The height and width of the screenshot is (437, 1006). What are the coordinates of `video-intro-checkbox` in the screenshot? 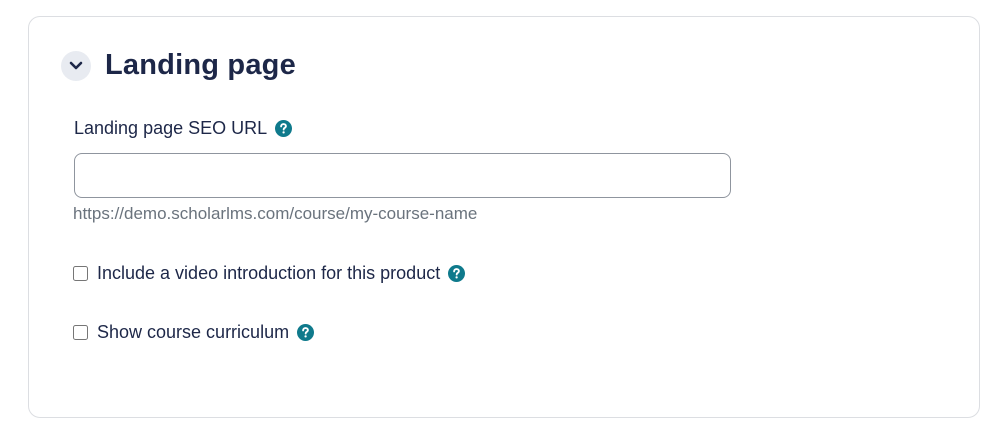 It's located at (80, 273).